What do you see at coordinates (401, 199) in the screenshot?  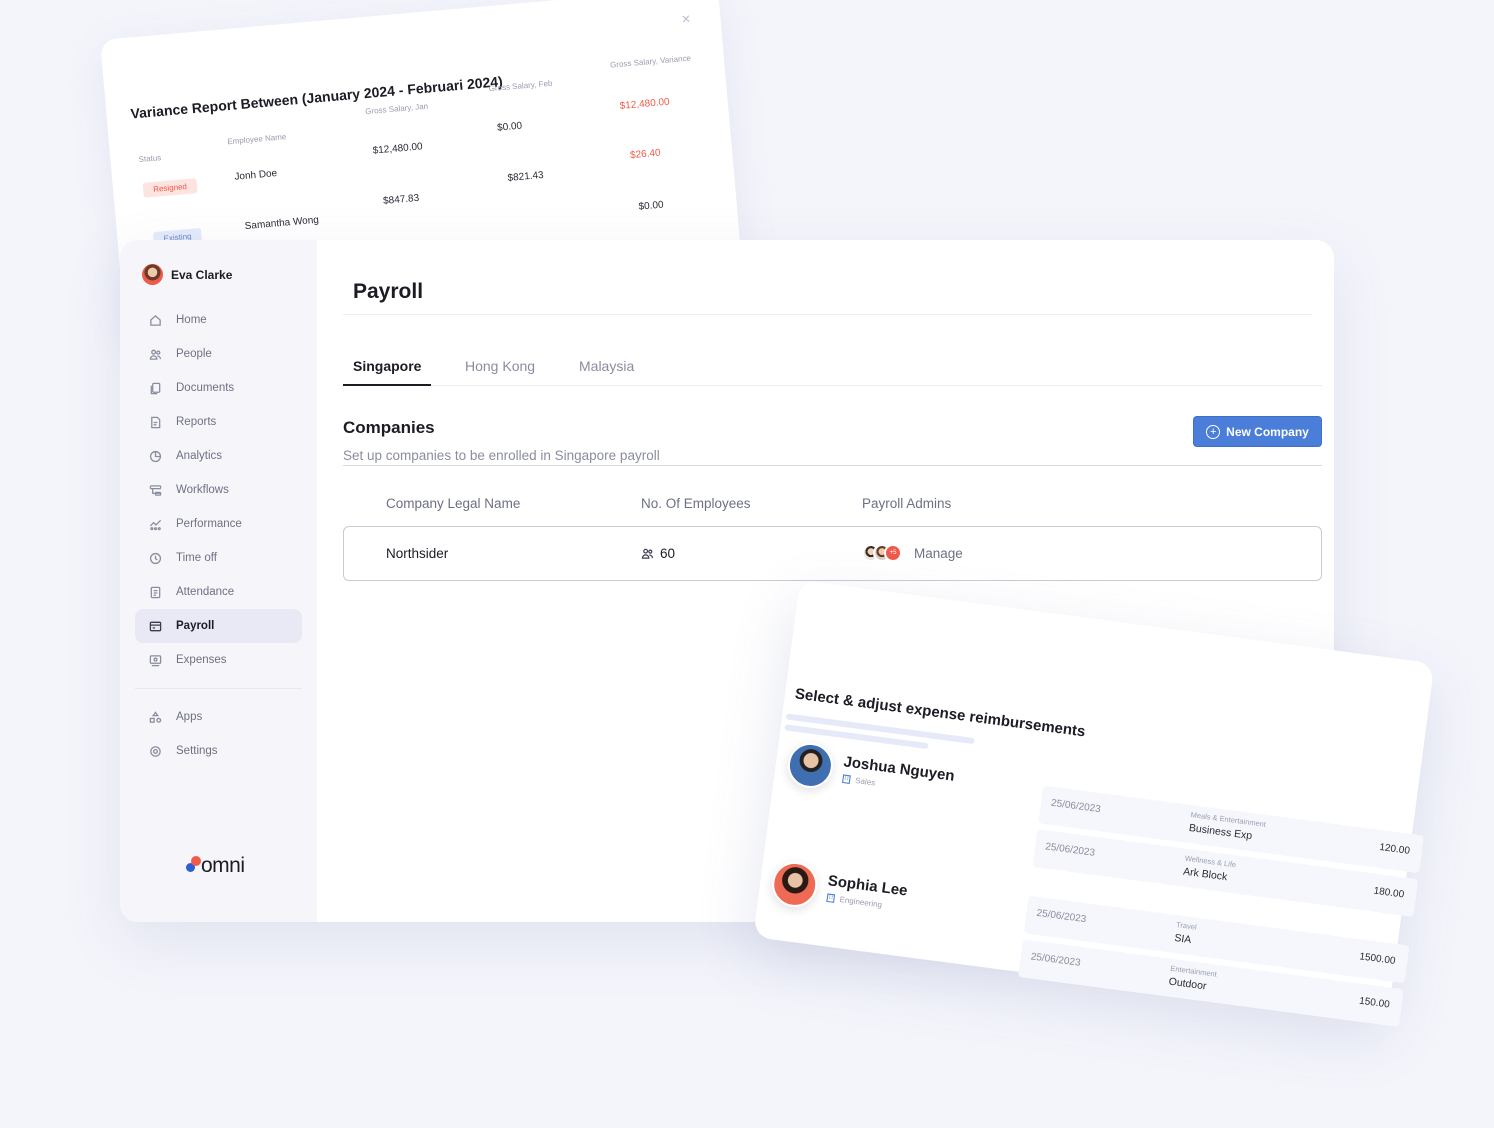 I see `gross-jan-value: $847.83` at bounding box center [401, 199].